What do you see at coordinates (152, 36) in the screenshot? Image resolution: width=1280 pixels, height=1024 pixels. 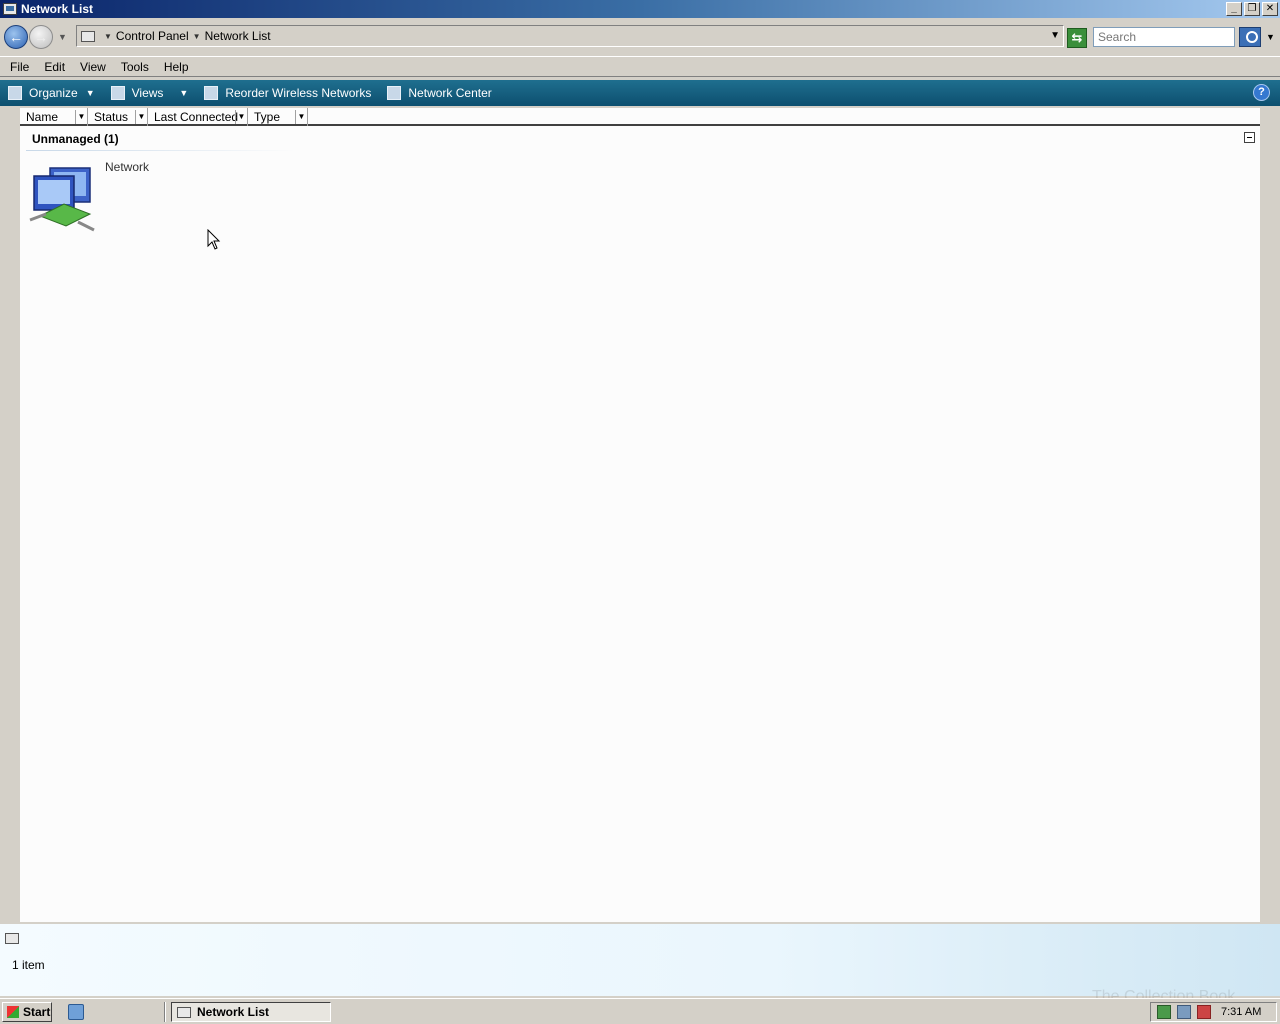 I see `breadcrumb-control-panel: Control Panel` at bounding box center [152, 36].